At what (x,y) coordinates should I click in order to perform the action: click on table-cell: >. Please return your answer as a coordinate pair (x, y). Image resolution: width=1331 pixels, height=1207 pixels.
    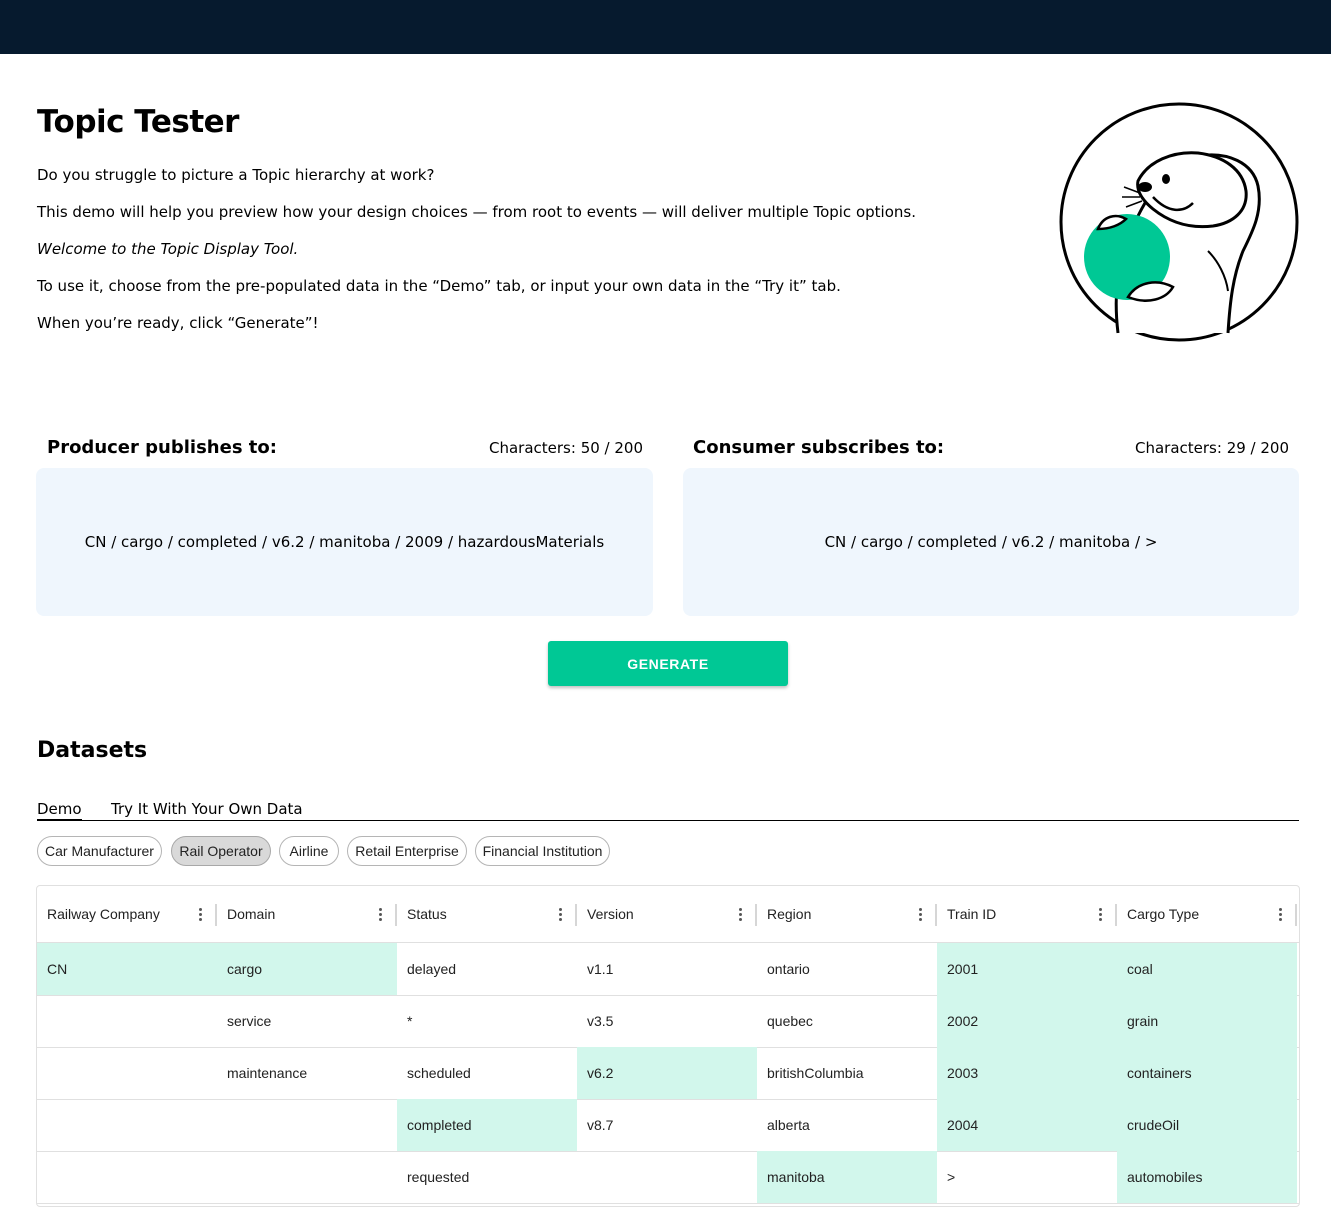
    Looking at the image, I should click on (1027, 1177).